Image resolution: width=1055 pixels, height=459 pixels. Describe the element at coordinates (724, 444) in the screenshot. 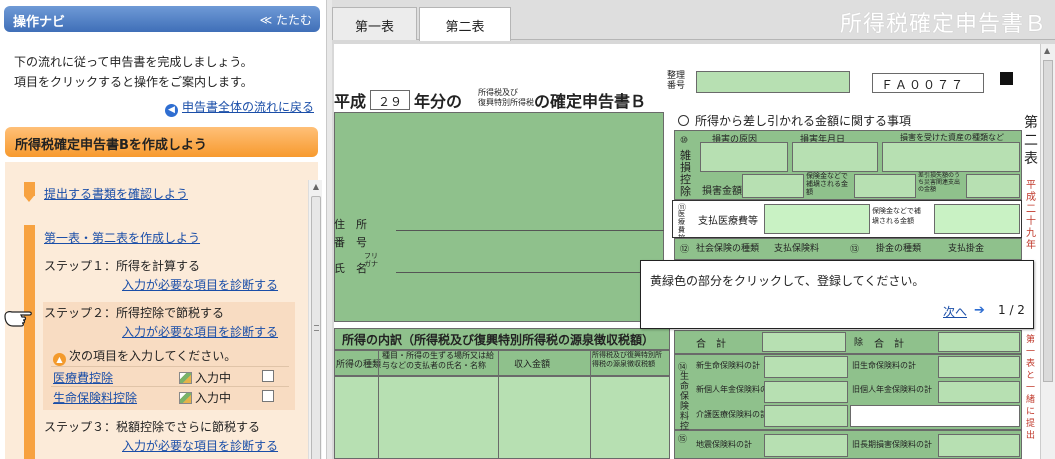

I see `eq-row: 地震保険料の計` at that location.